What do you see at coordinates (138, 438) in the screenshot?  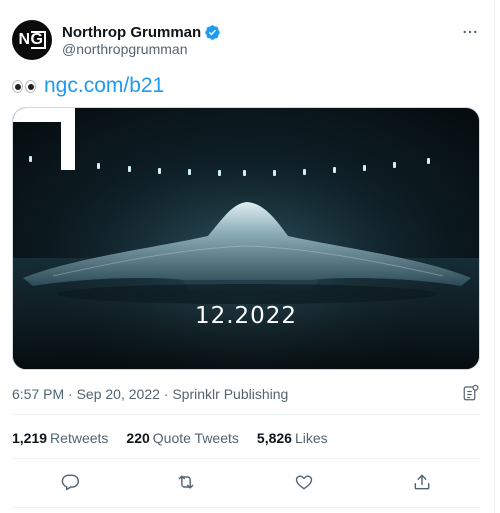 I see `quotes-count: 220` at bounding box center [138, 438].